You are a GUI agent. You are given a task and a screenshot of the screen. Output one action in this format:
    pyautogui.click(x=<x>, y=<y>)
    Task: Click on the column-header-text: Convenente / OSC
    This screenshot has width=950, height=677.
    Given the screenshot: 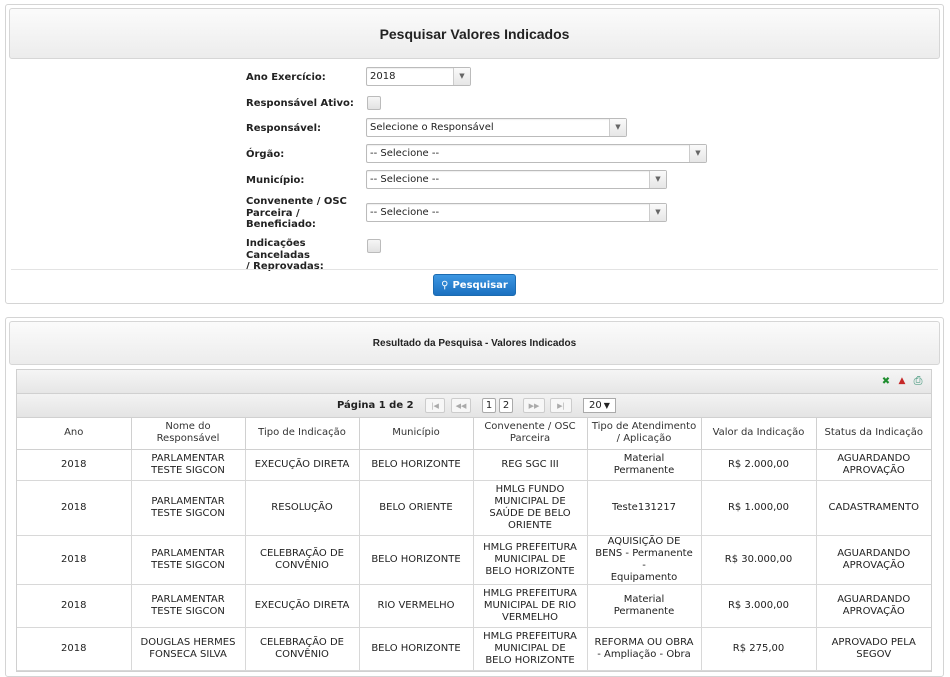 What is the action you would take?
    pyautogui.click(x=530, y=427)
    